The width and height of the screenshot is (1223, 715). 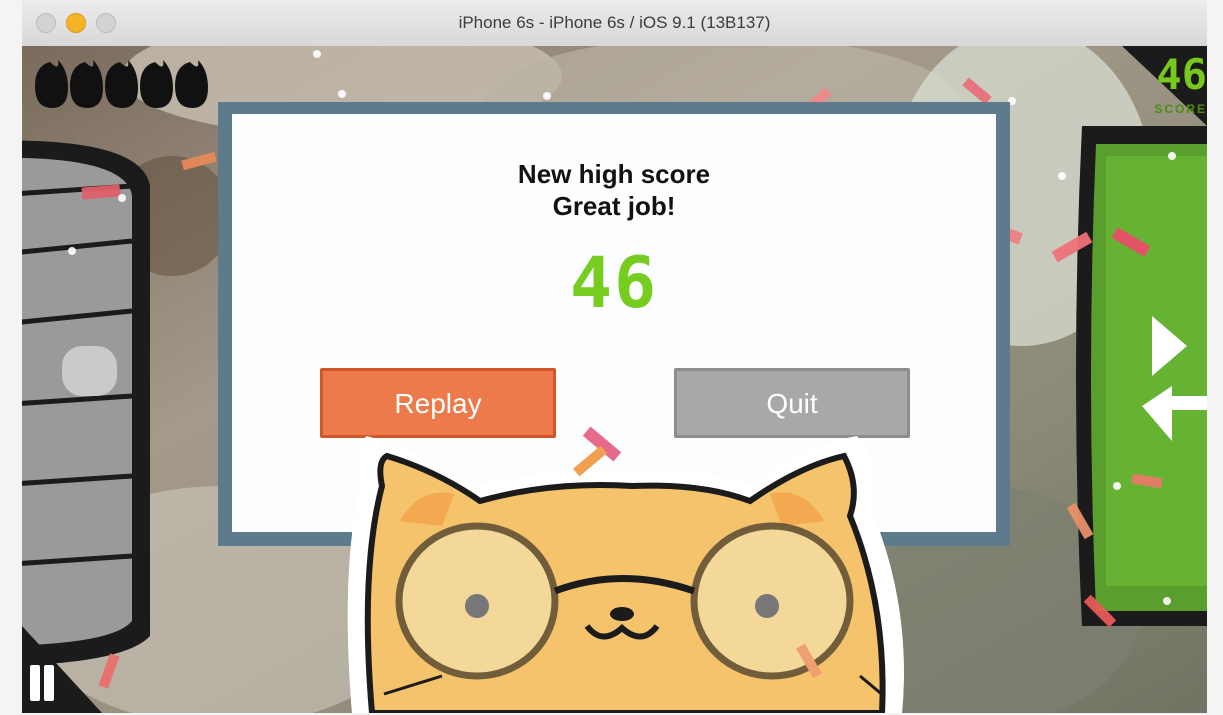 I want to click on headline-line1: New high score, so click(x=614, y=174).